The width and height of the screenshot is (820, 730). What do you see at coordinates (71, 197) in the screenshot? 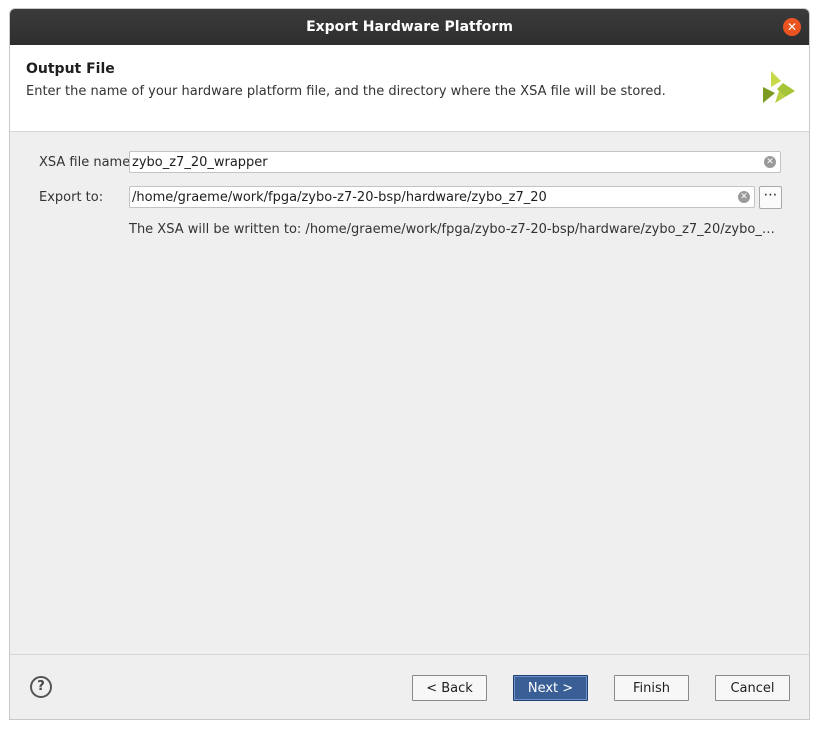
I see `export-to-label: Export to:` at bounding box center [71, 197].